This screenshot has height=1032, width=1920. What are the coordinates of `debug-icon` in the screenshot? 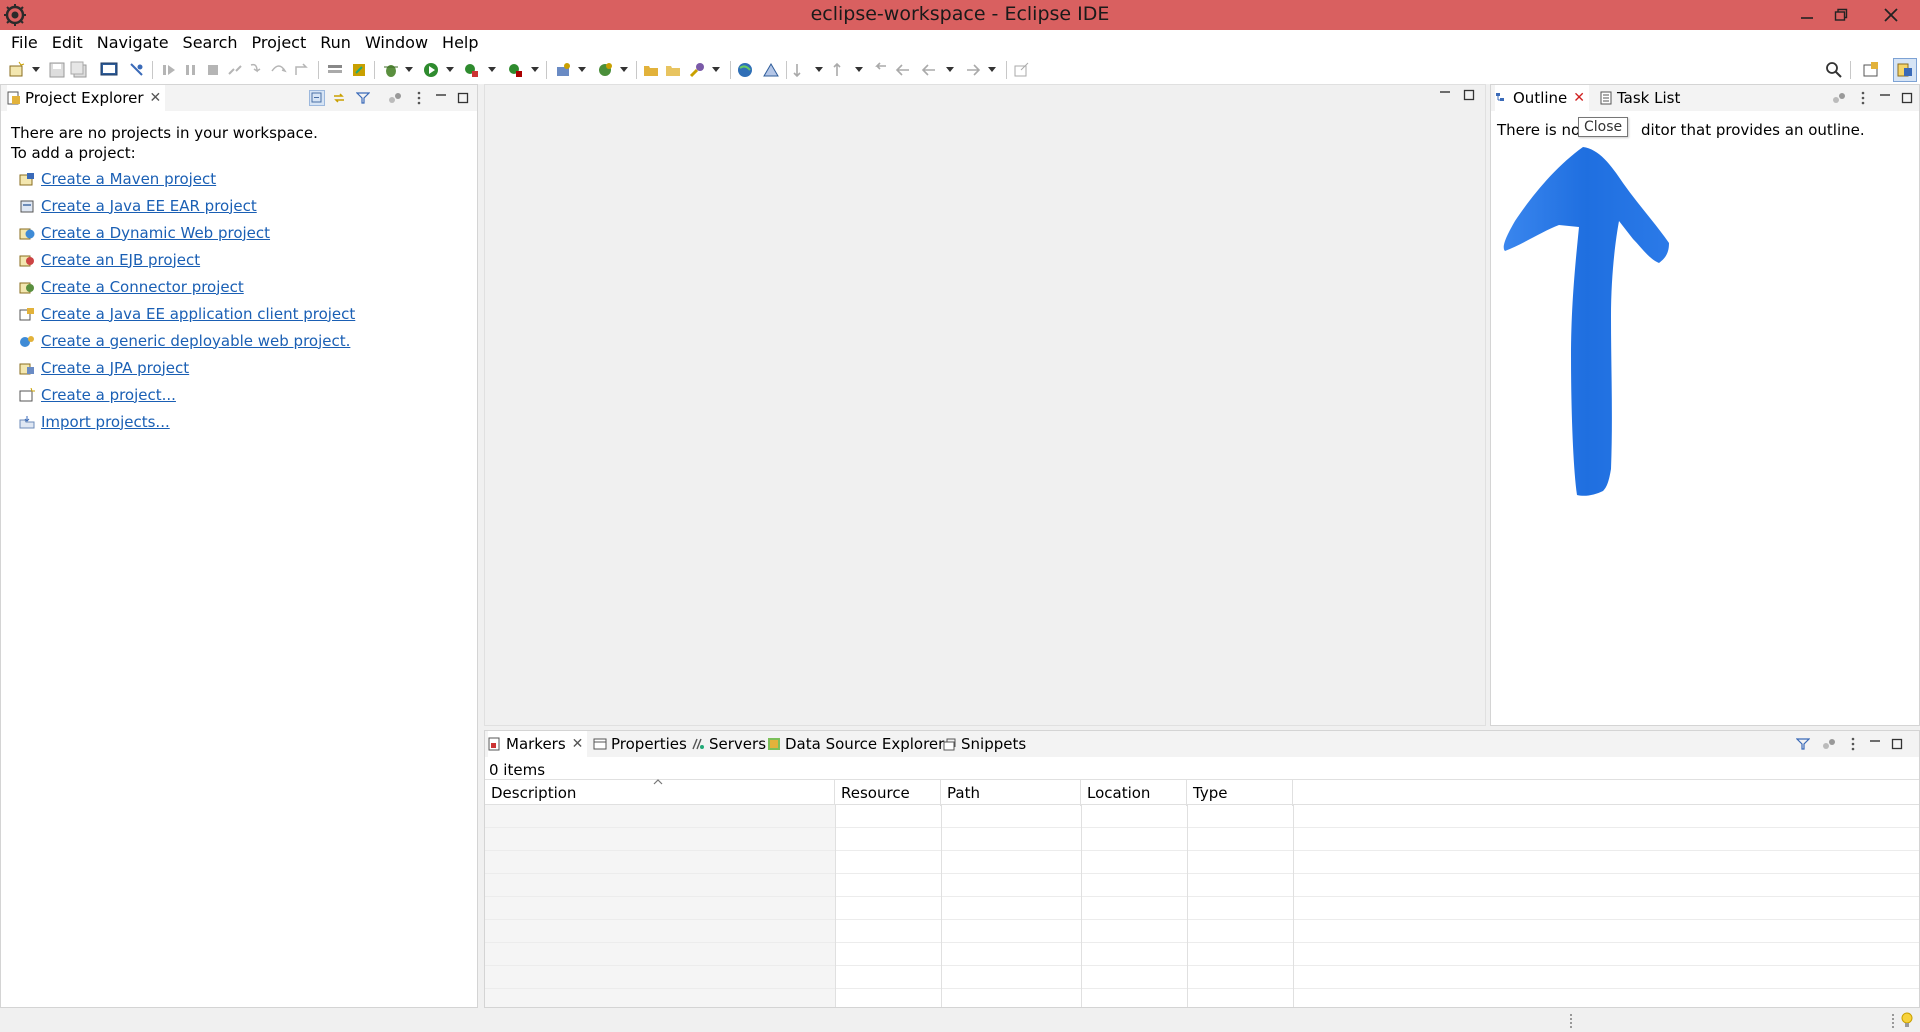 It's located at (391, 70).